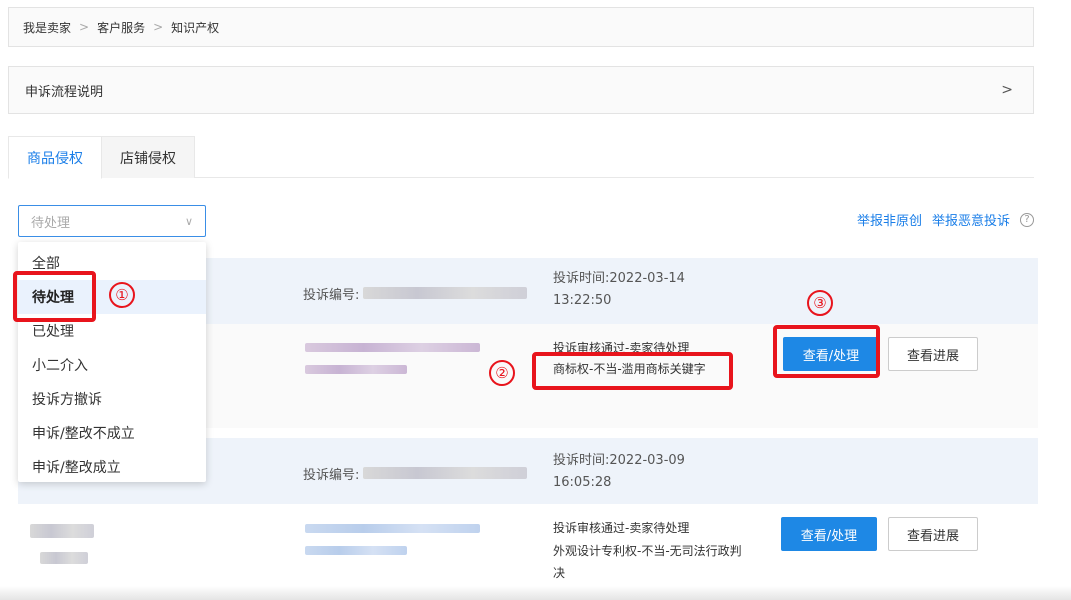 The image size is (1071, 600). Describe the element at coordinates (112, 221) in the screenshot. I see `status-filter-select: 待处理 ∨` at that location.